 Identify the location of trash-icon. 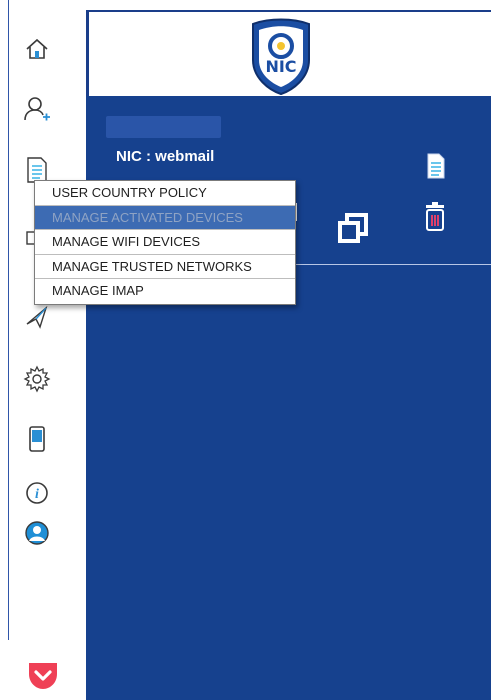
(435, 217).